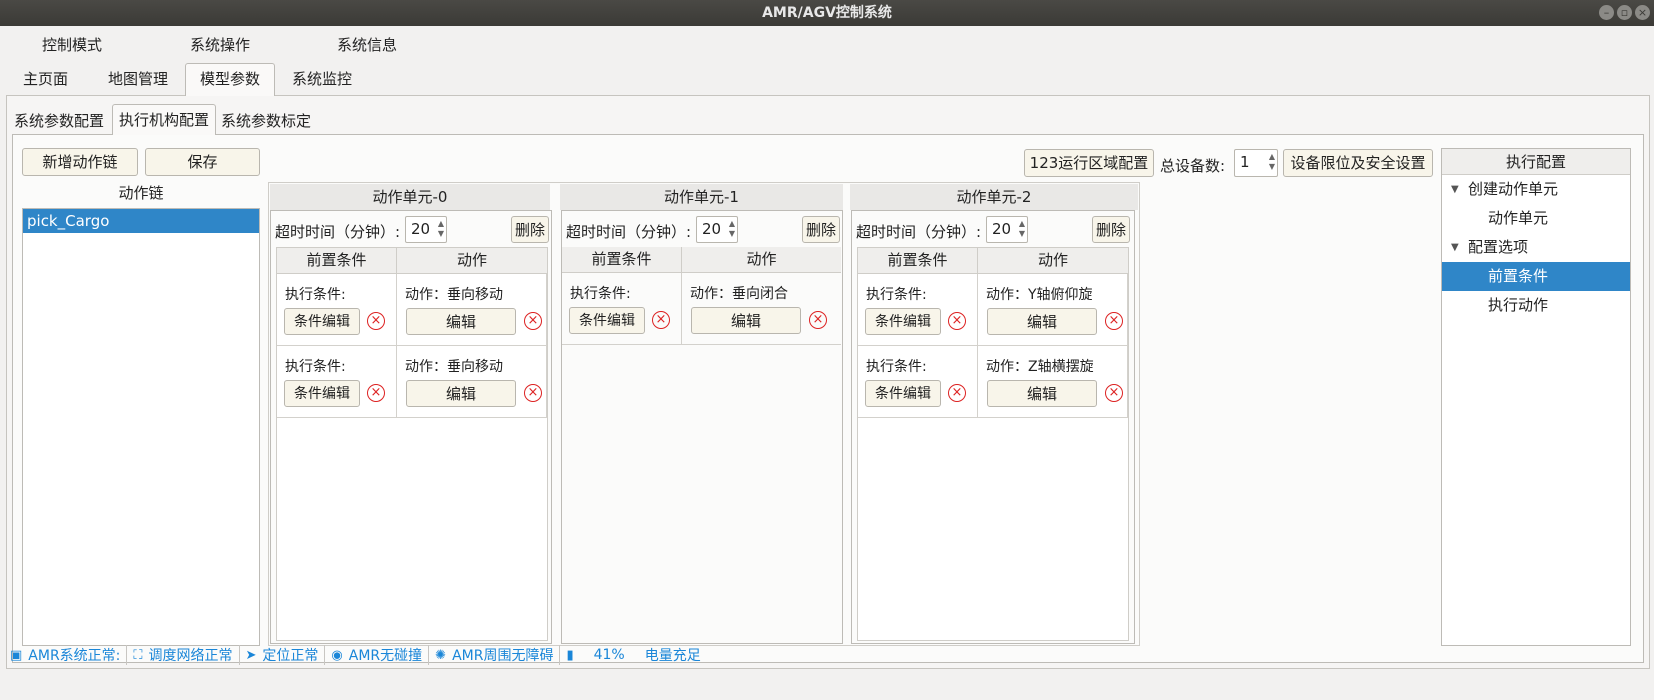  What do you see at coordinates (141, 221) in the screenshot?
I see `action-chain-item: pick_Cargo` at bounding box center [141, 221].